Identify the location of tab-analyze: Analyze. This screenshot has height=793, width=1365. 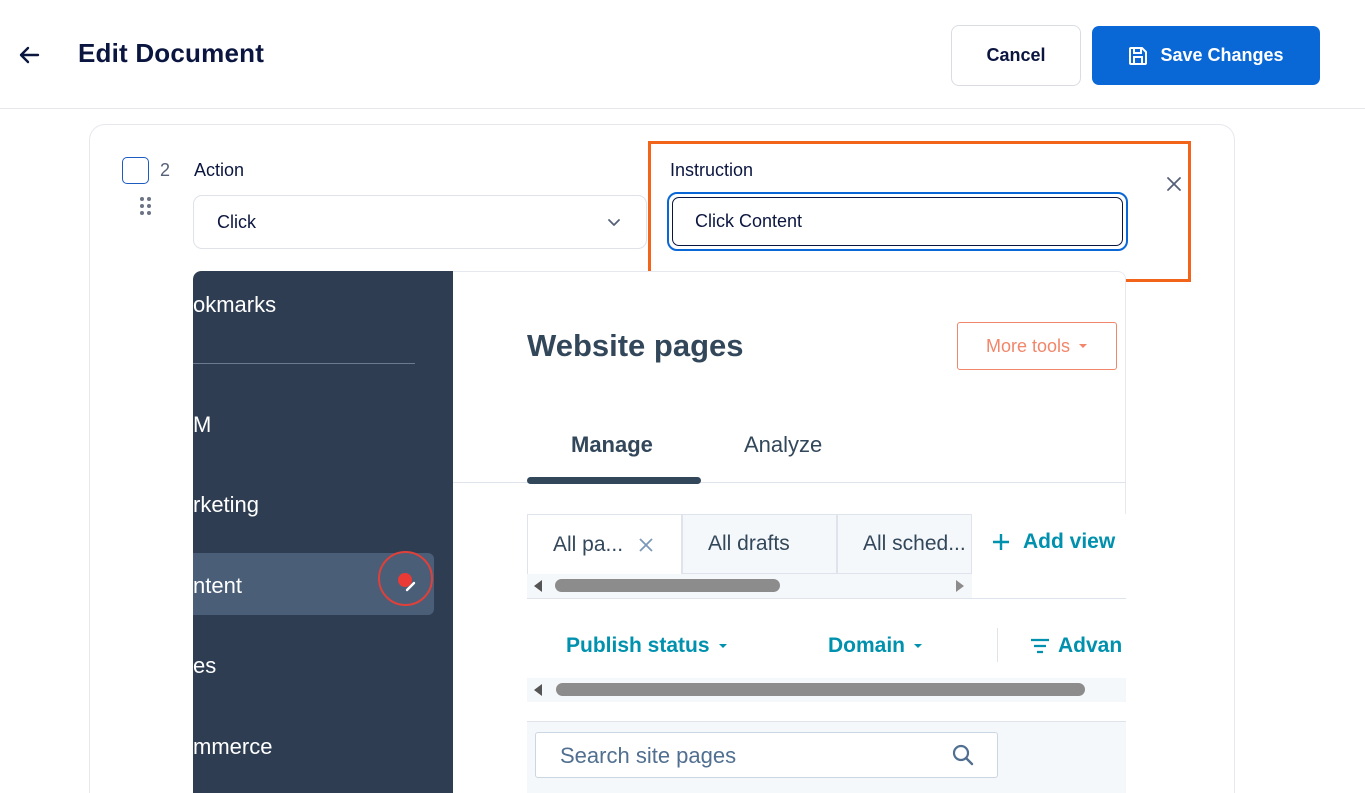
(783, 444).